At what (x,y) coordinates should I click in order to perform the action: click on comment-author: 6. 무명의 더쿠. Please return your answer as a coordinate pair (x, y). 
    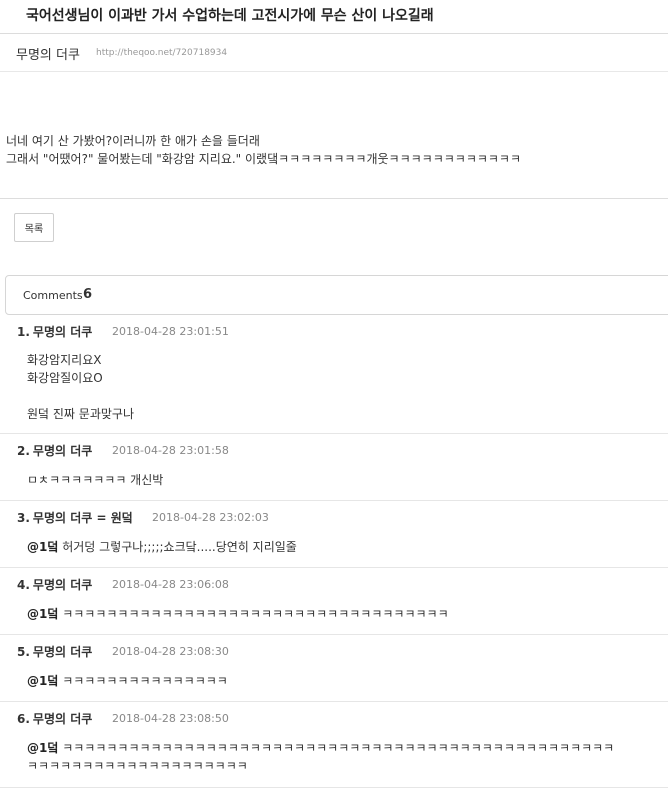
    Looking at the image, I should click on (54, 718).